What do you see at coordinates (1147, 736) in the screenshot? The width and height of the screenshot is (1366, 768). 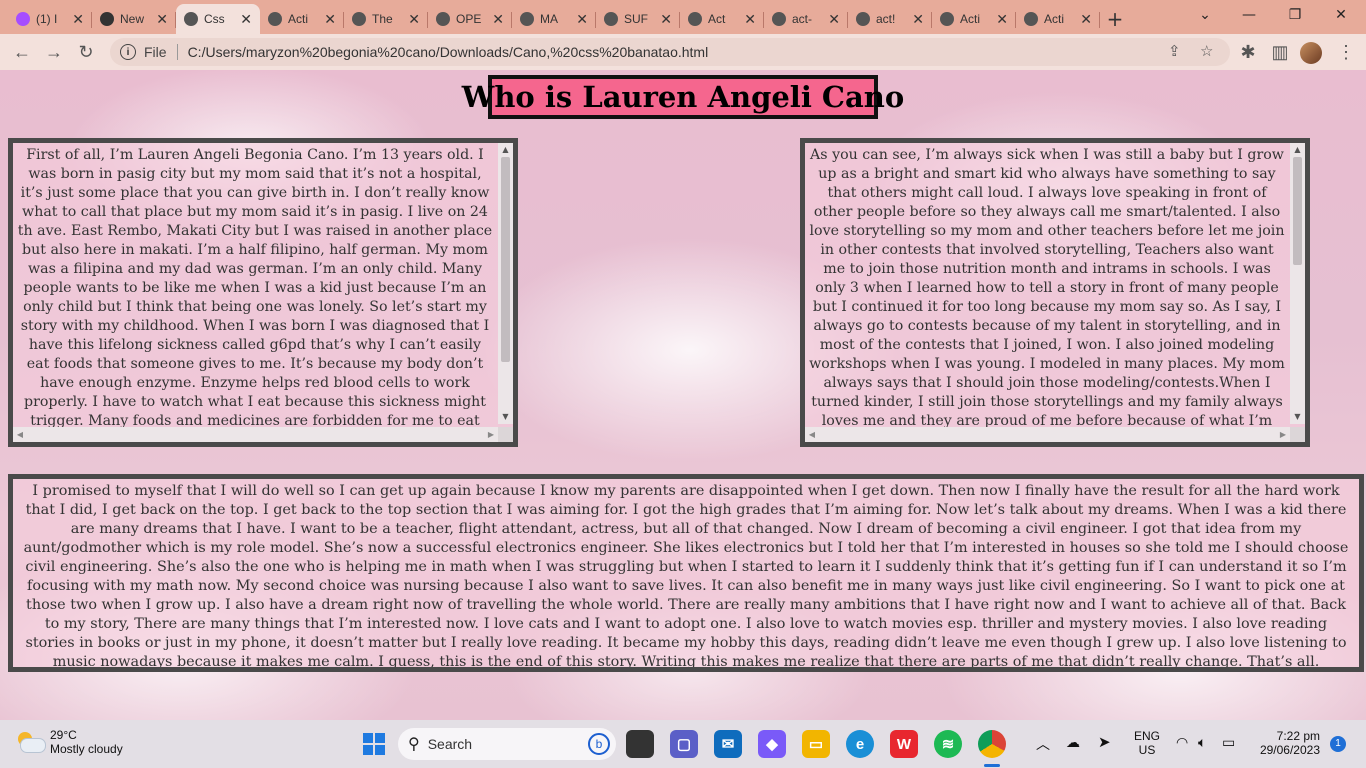 I see `language-code: ENG` at bounding box center [1147, 736].